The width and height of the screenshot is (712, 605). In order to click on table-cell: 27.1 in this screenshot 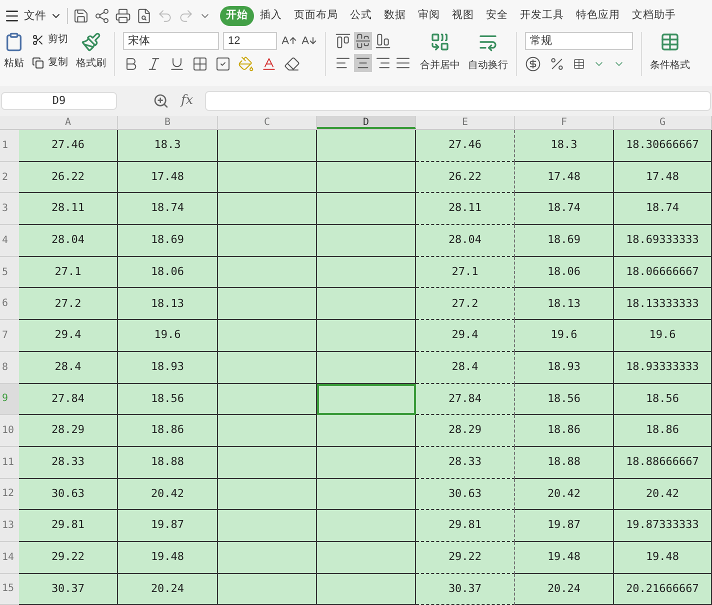, I will do `click(465, 272)`.